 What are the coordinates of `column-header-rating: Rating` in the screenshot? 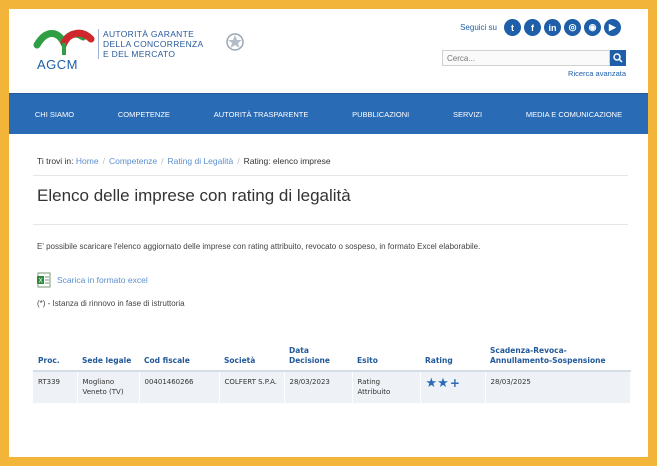 It's located at (452, 357).